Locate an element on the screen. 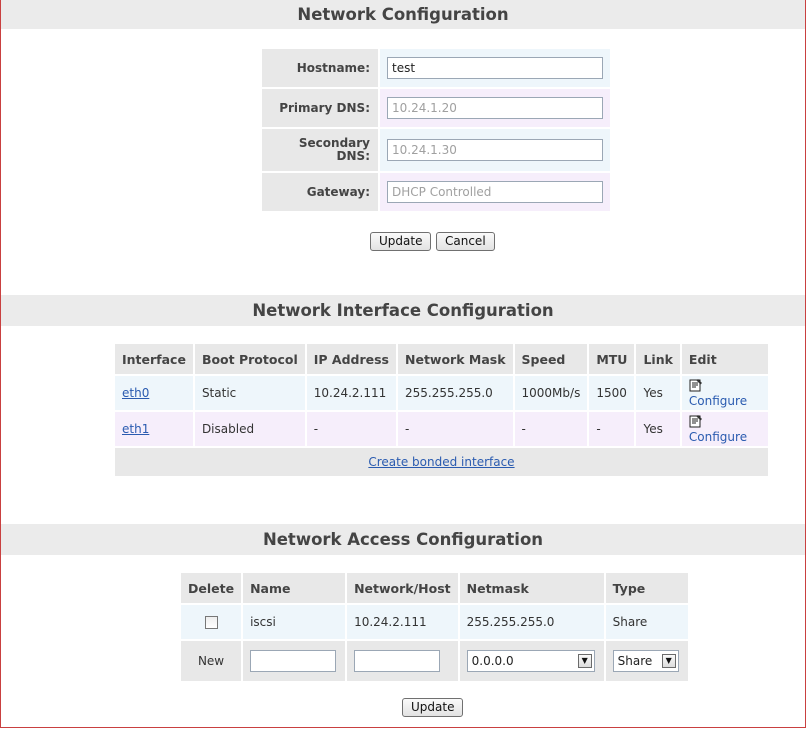 This screenshot has height=729, width=806. network-mask: - is located at coordinates (455, 429).